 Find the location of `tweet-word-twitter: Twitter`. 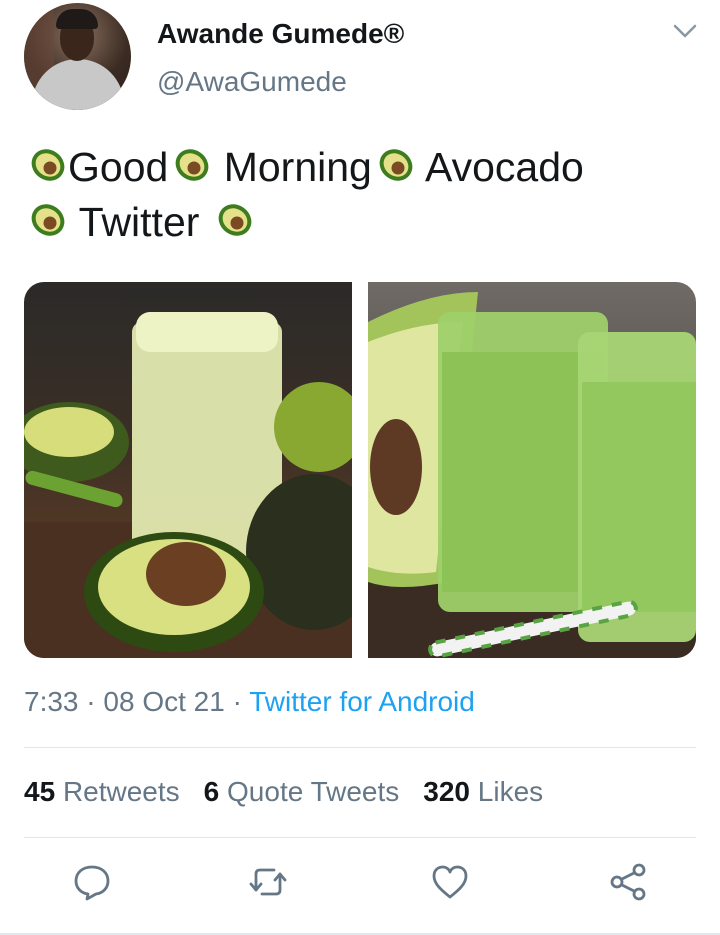

tweet-word-twitter: Twitter is located at coordinates (139, 222).